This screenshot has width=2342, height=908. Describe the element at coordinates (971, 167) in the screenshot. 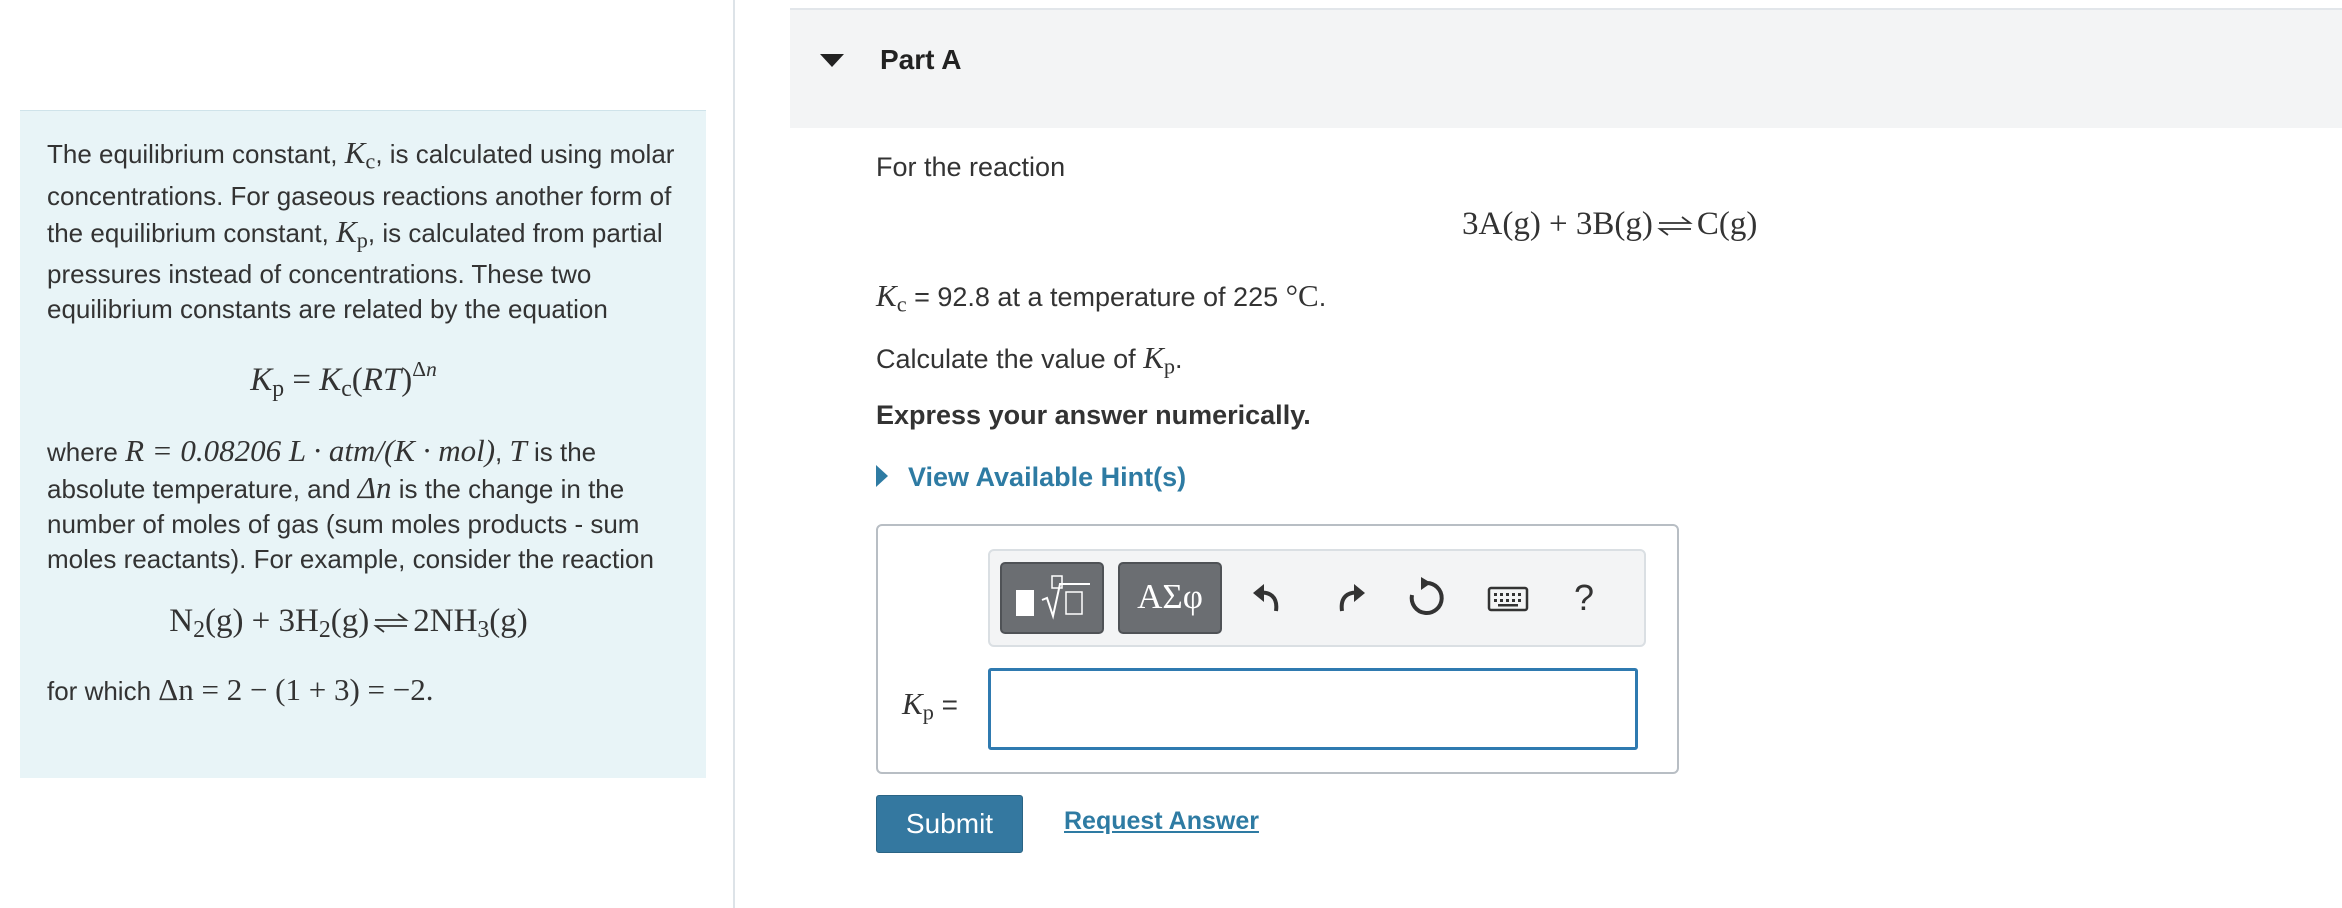

I see `problem-intro: For the reaction` at that location.